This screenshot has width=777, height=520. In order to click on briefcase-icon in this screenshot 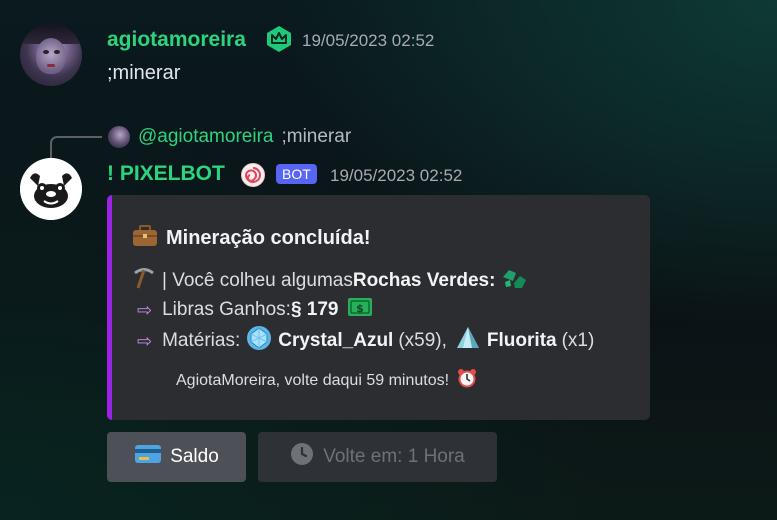, I will do `click(145, 238)`.